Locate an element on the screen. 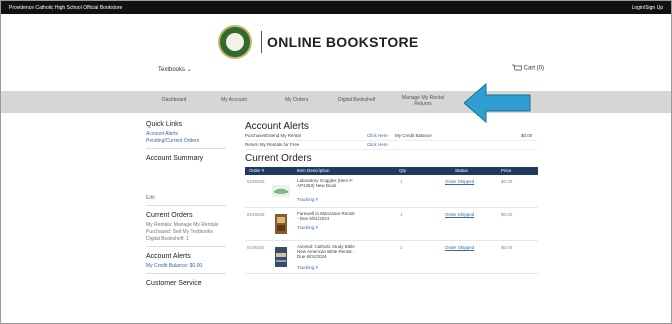  site-logo: ONLINE BOOKSTORE is located at coordinates (326, 42).